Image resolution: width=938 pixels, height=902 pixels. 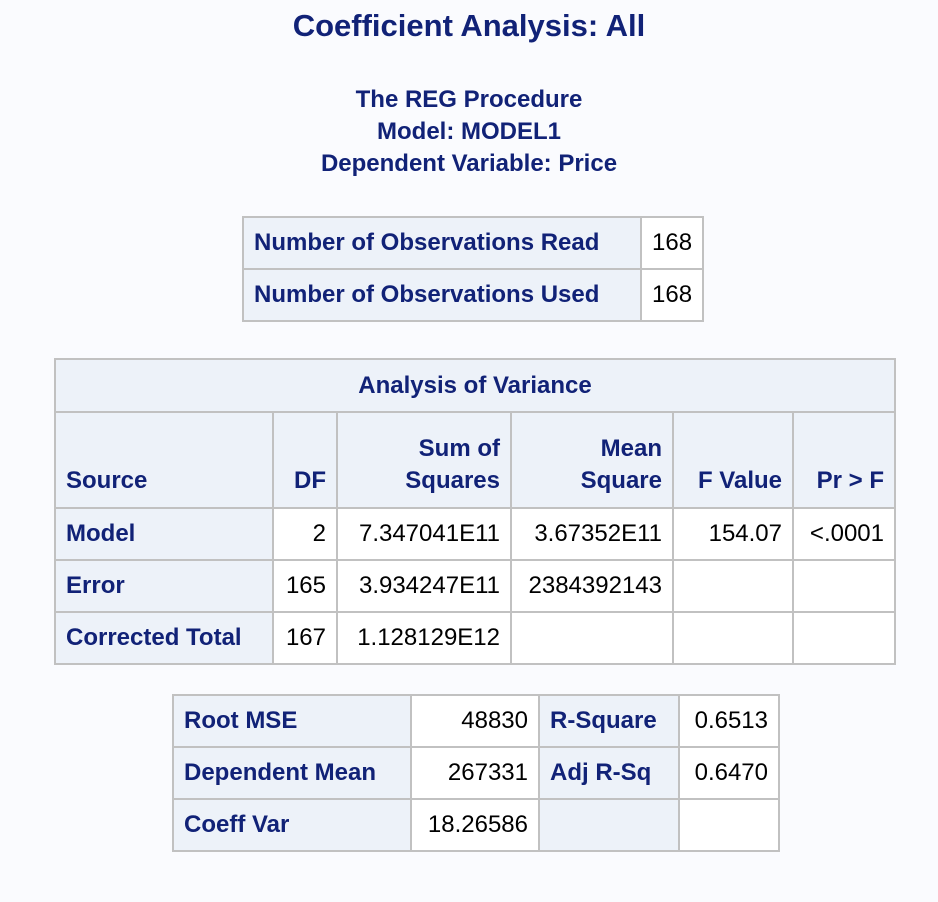 I want to click on root-mse-label: Root MSE, so click(x=292, y=721).